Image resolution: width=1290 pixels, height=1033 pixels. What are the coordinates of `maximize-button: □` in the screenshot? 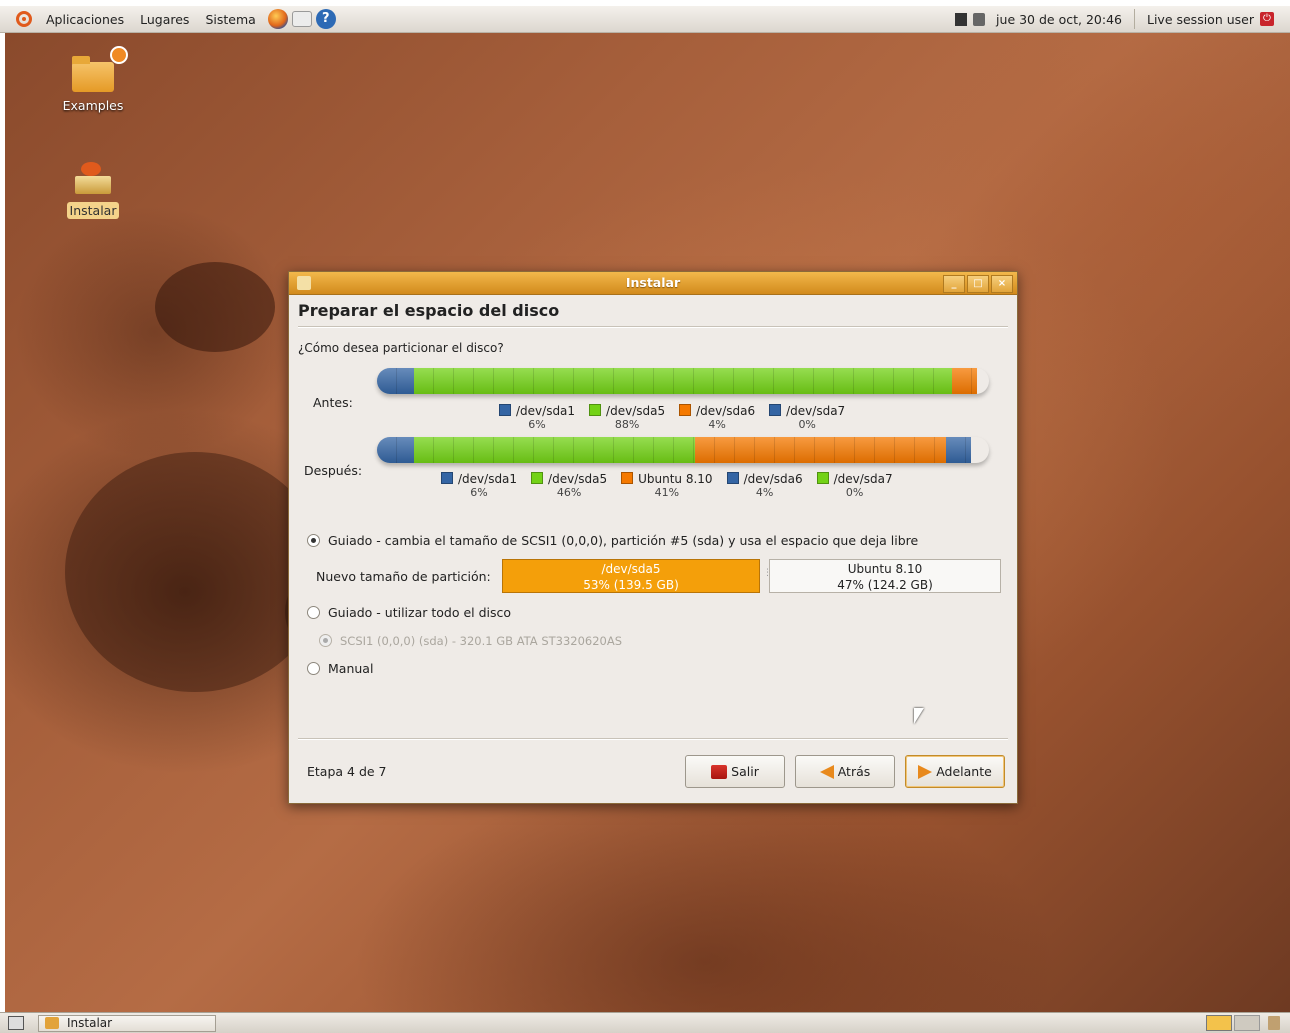 It's located at (978, 284).